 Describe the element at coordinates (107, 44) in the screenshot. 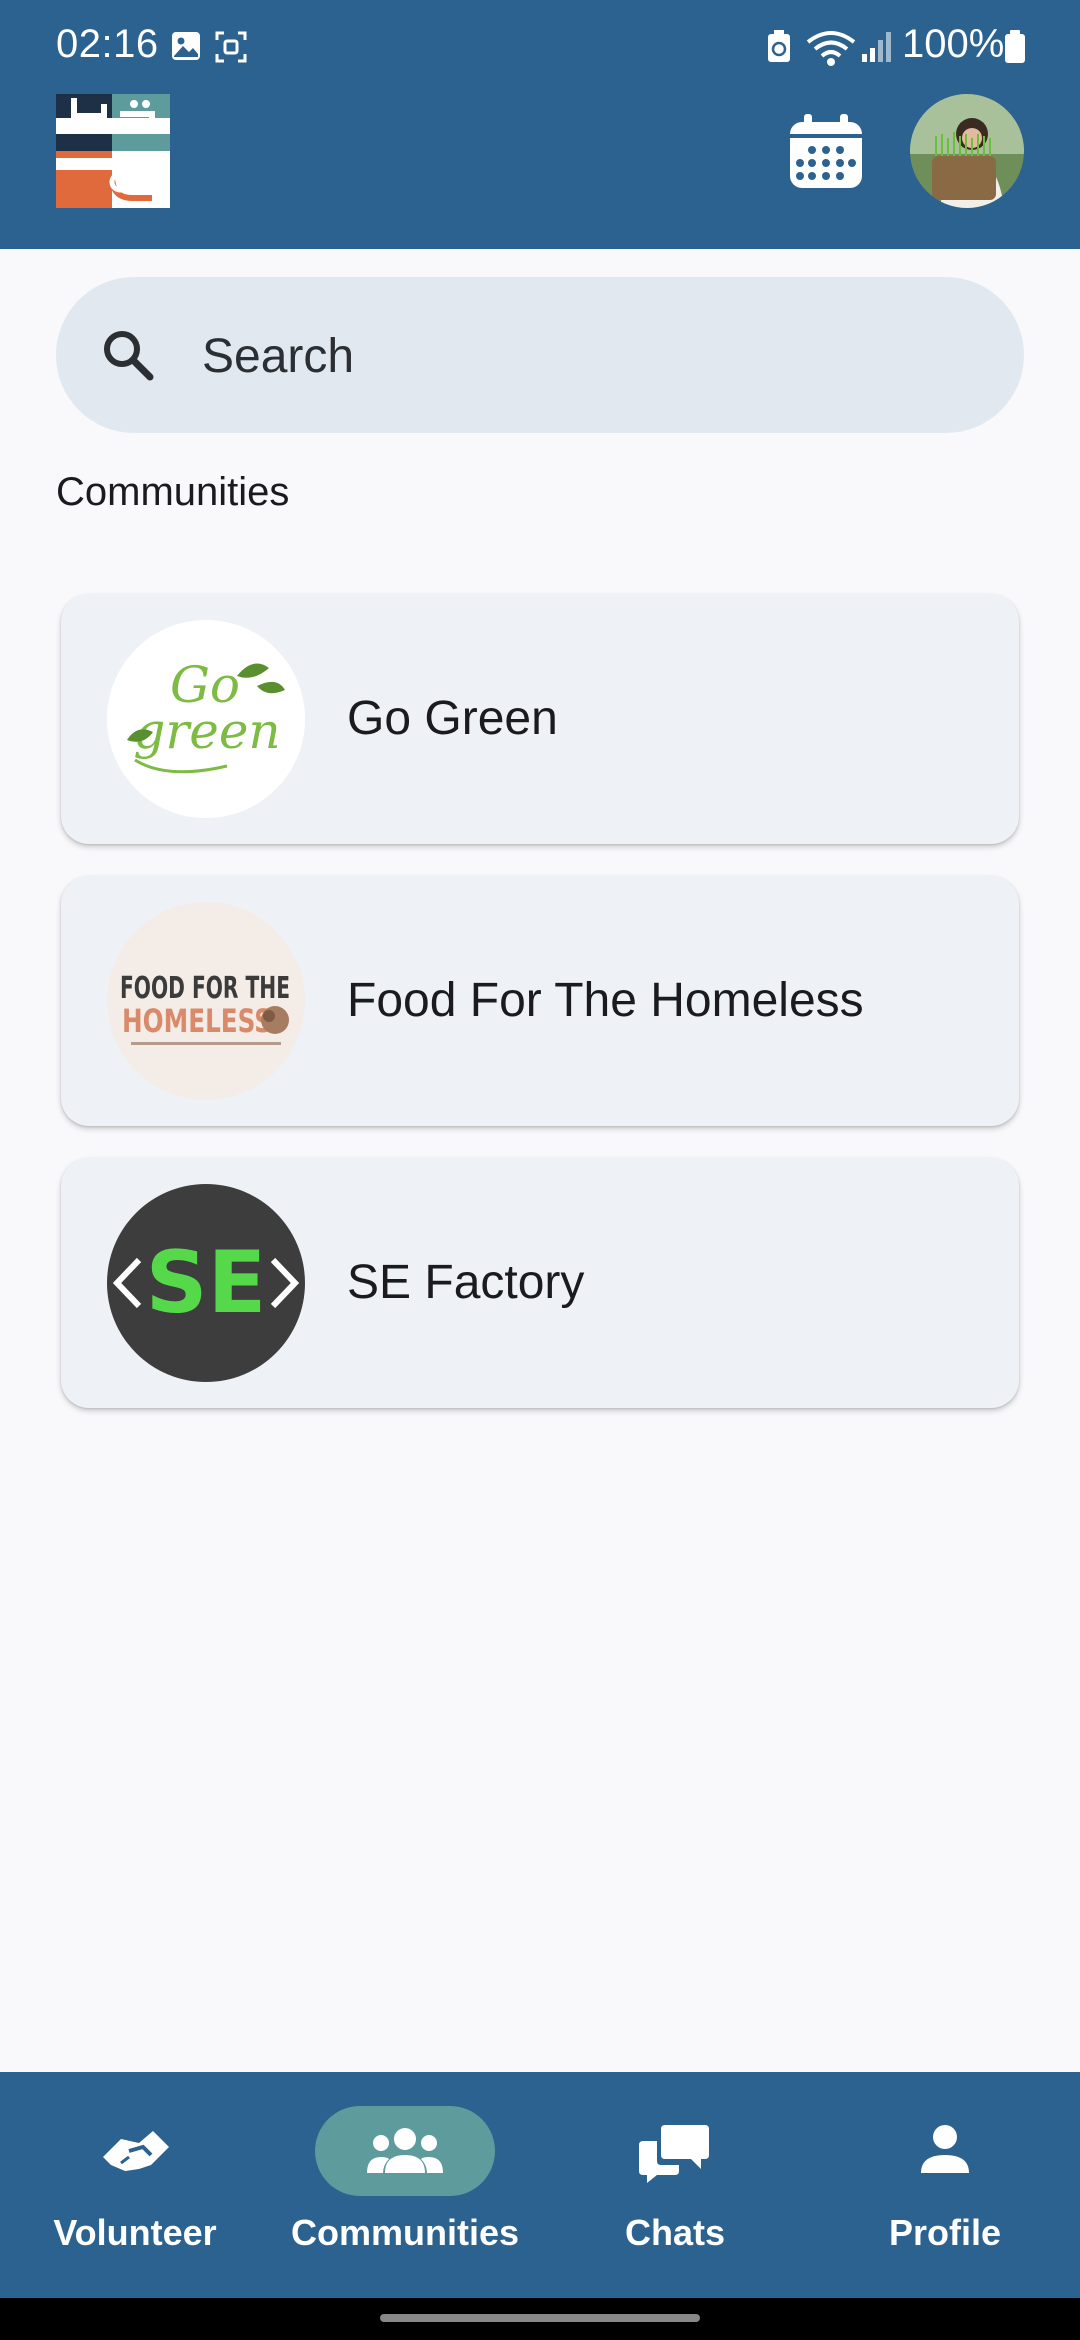

I see `status-time: 02:16` at that location.